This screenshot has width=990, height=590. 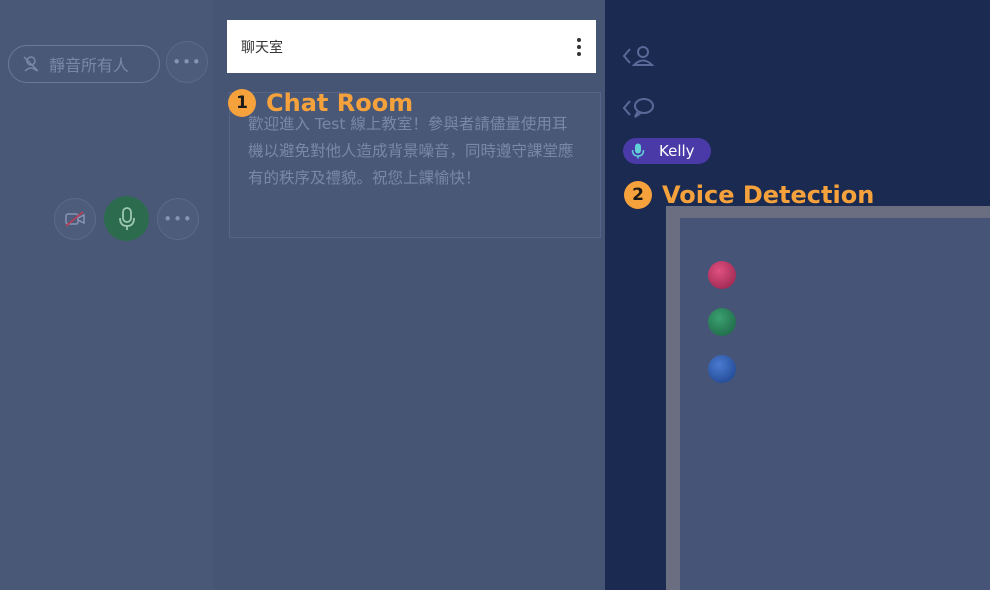 I want to click on mute-all-button: 靜音所有人, so click(x=84, y=64).